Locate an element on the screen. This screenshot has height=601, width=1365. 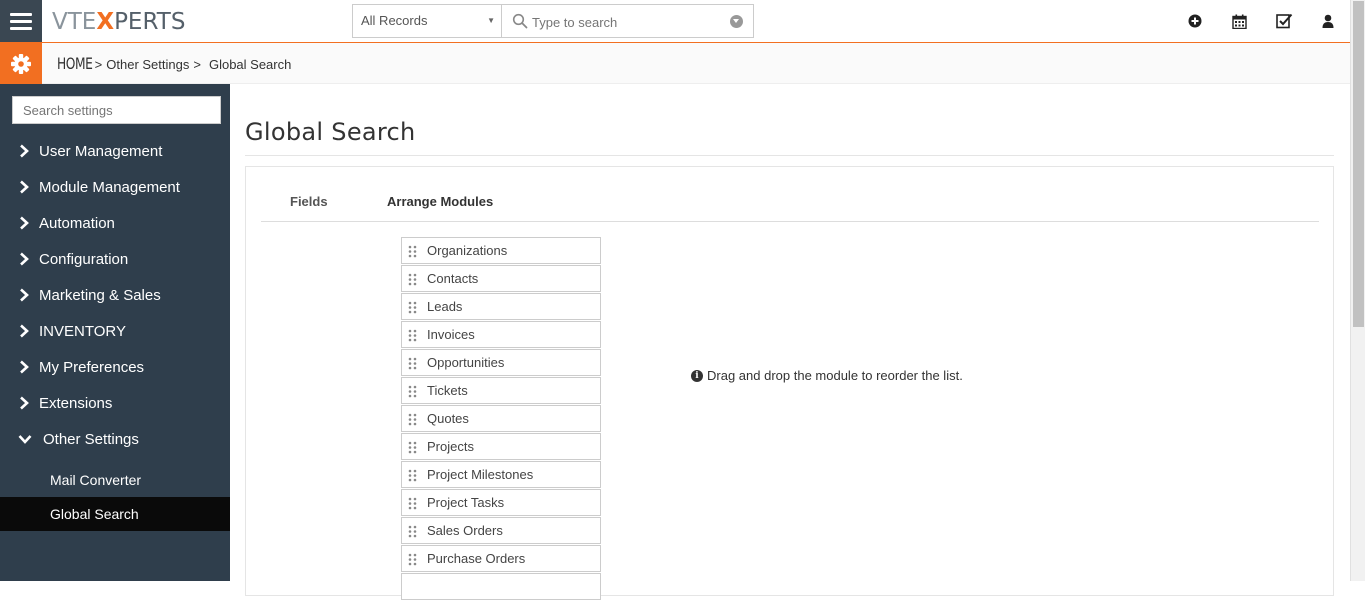
module-name: Opportunities is located at coordinates (466, 362).